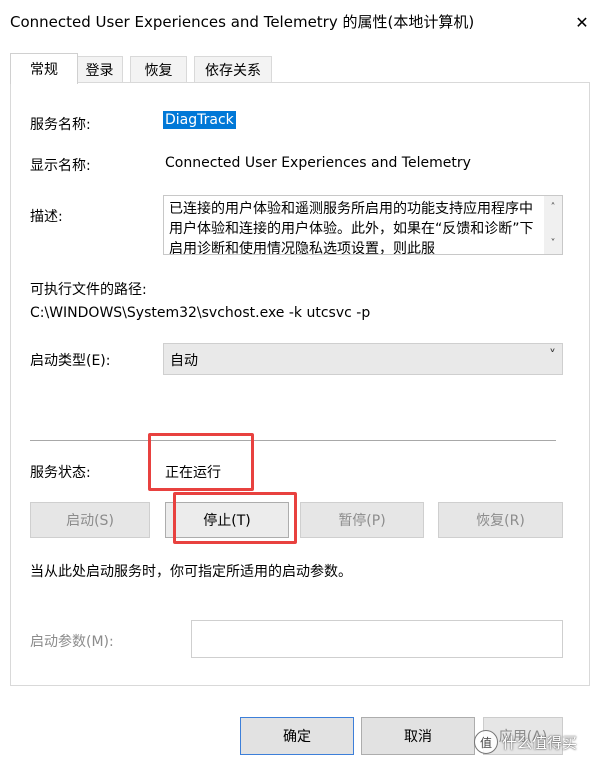 The height and width of the screenshot is (760, 600). What do you see at coordinates (235, 518) in the screenshot?
I see `stop-highlight-box` at bounding box center [235, 518].